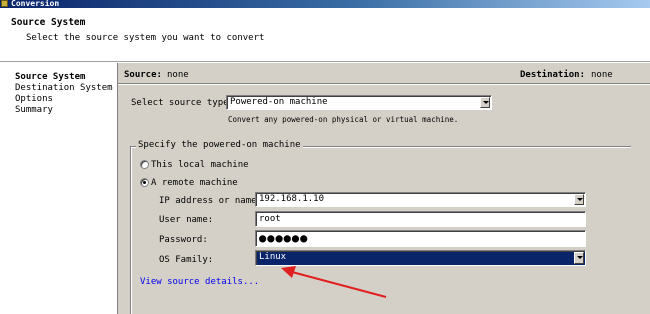 This screenshot has width=650, height=314. I want to click on nav-item-source-system: Source System, so click(50, 77).